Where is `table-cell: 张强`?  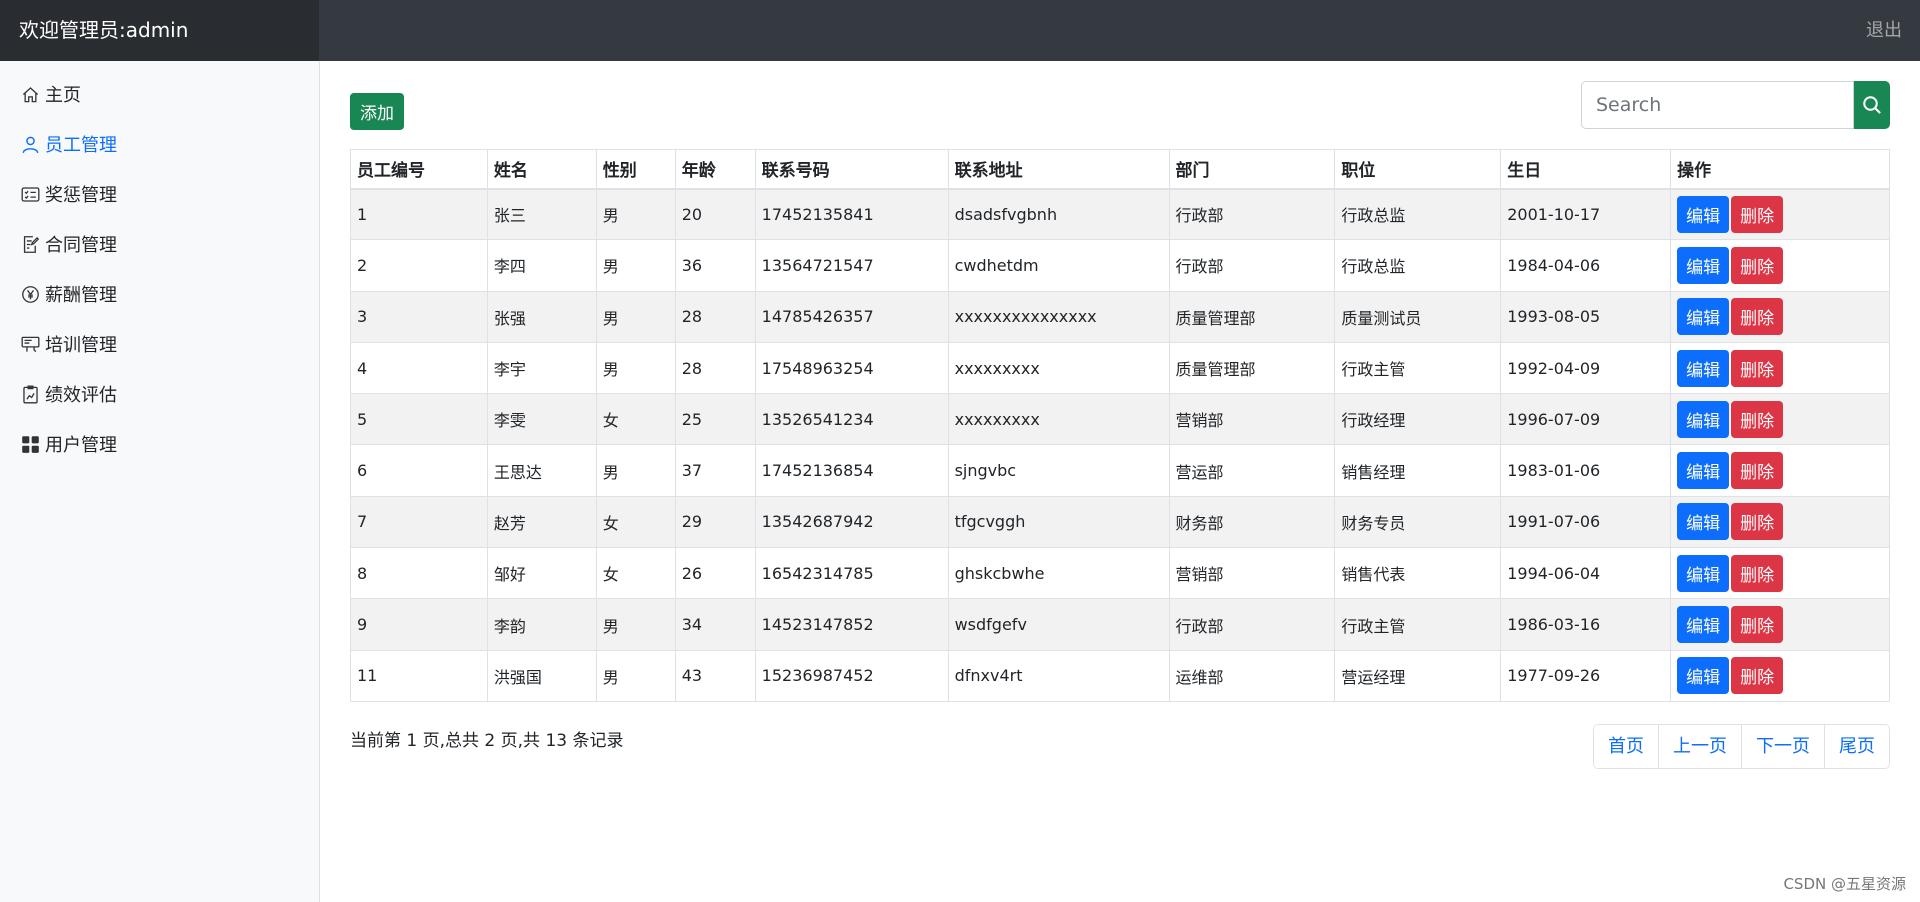
table-cell: 张强 is located at coordinates (541, 316).